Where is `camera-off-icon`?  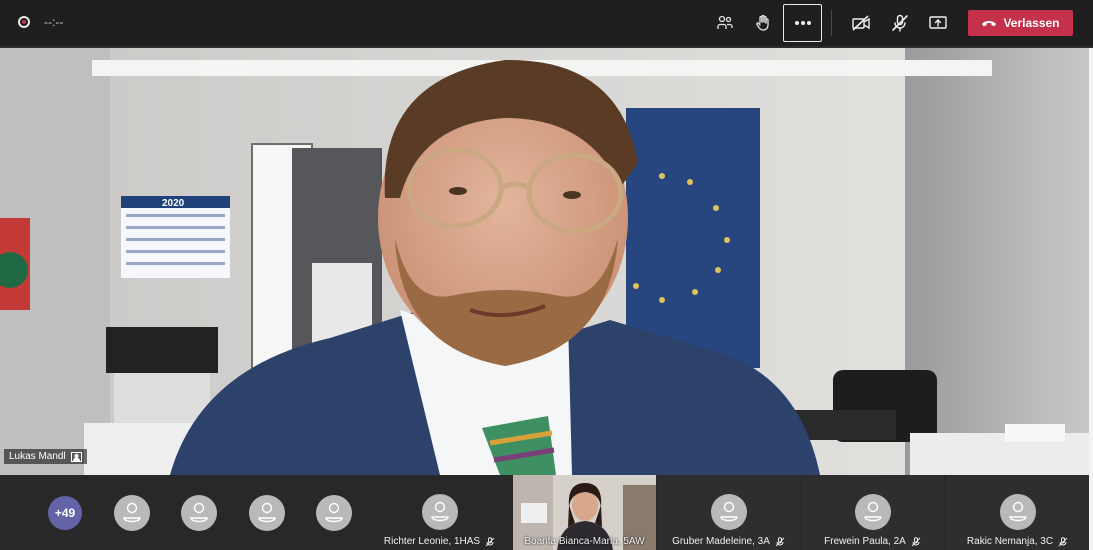 camera-off-icon is located at coordinates (861, 23).